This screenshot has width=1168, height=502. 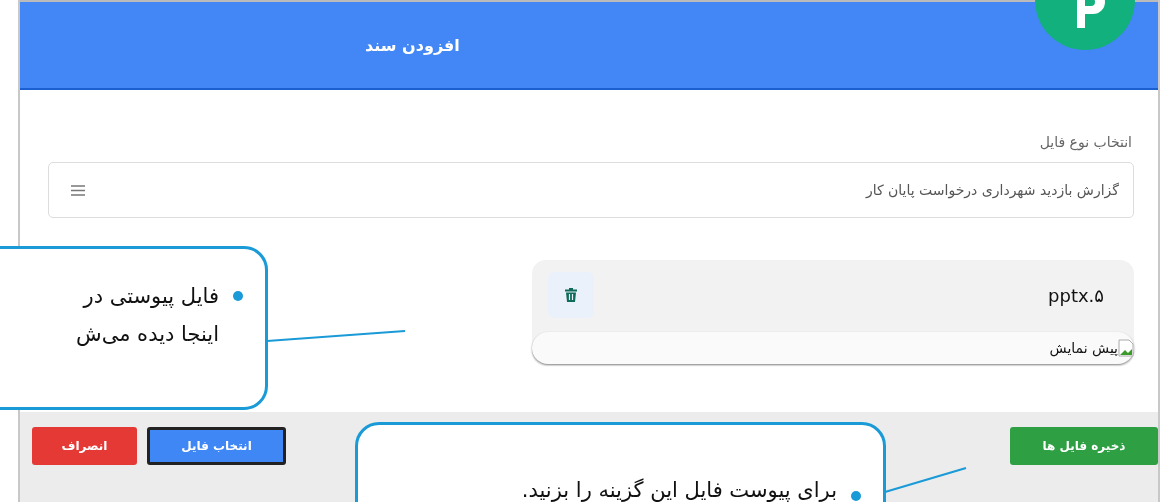 I want to click on cancel-button: انصراف, so click(x=84, y=446).